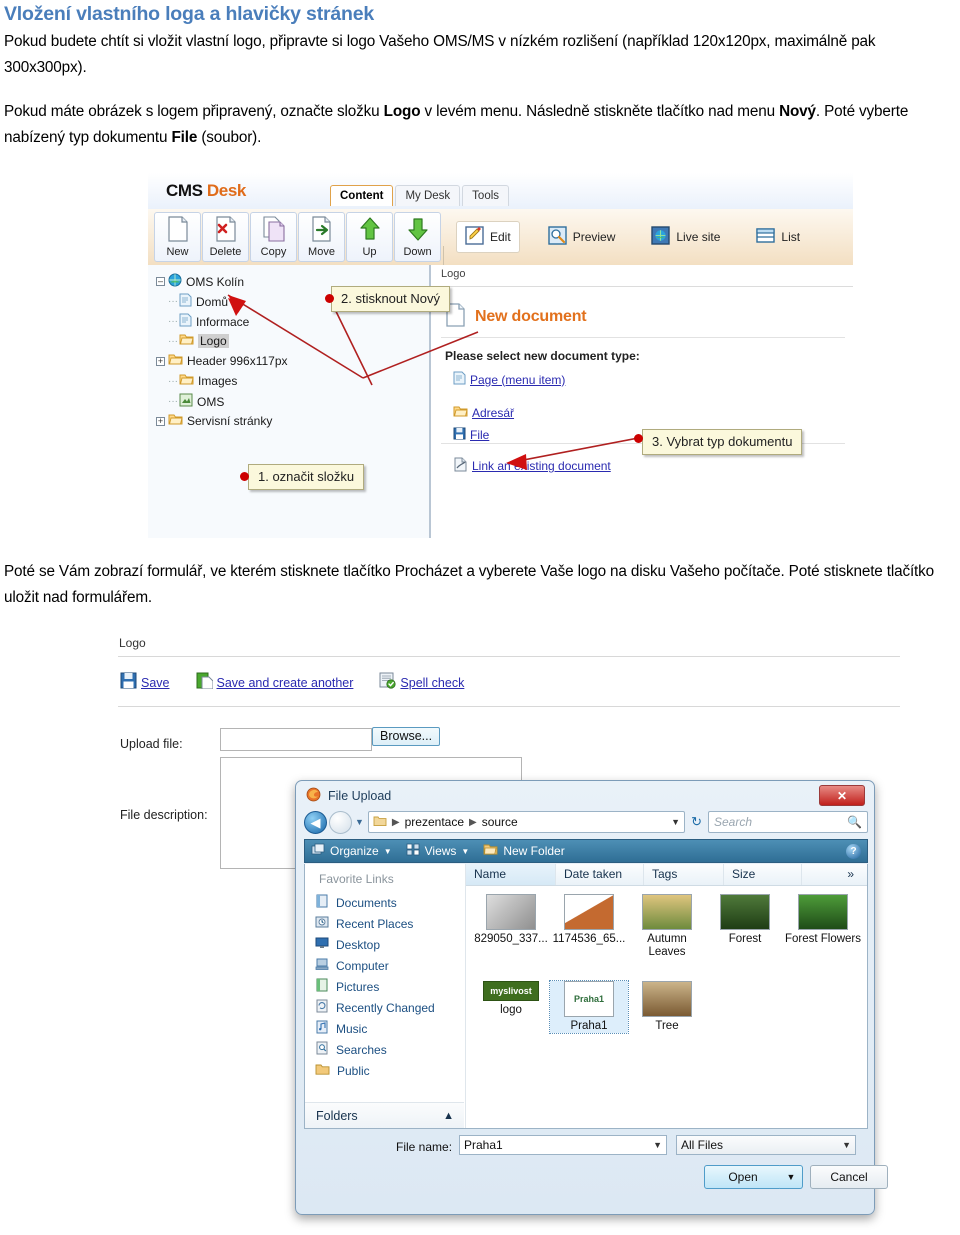  I want to click on favorite-documents: Documents, so click(375, 902).